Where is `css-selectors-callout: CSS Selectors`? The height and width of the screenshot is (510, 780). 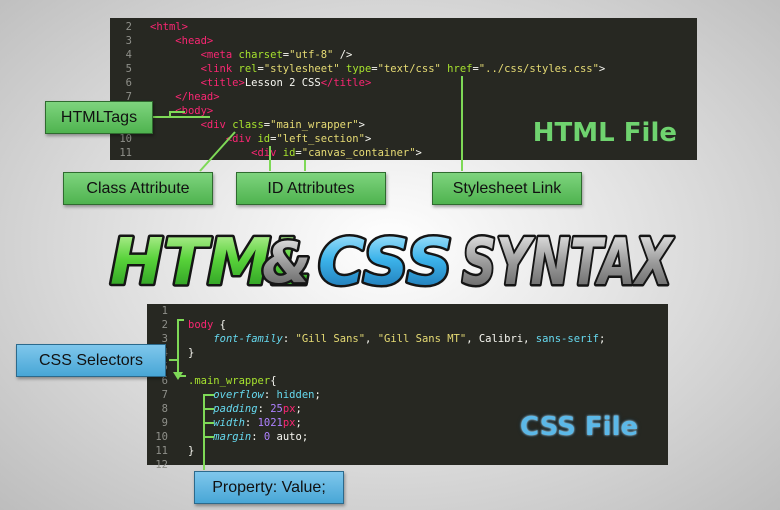
css-selectors-callout: CSS Selectors is located at coordinates (91, 360).